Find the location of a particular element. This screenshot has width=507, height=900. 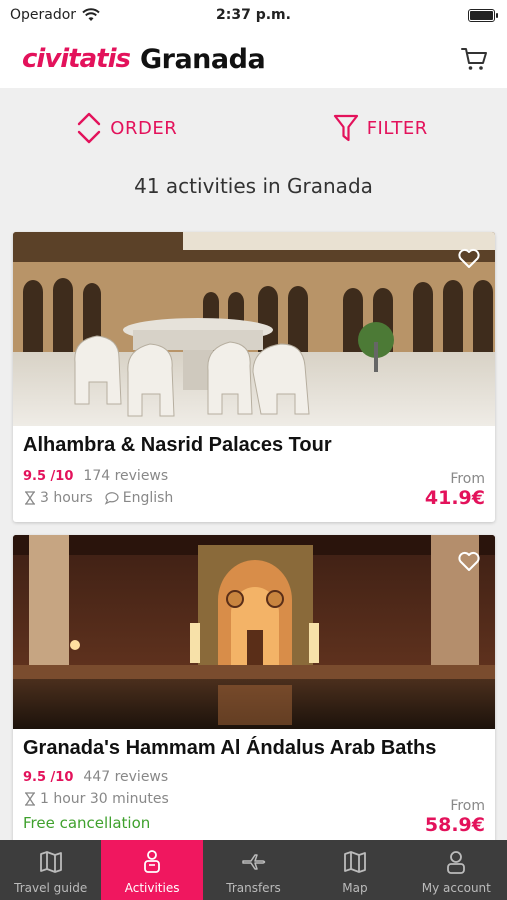

battery-icon is located at coordinates (483, 15).